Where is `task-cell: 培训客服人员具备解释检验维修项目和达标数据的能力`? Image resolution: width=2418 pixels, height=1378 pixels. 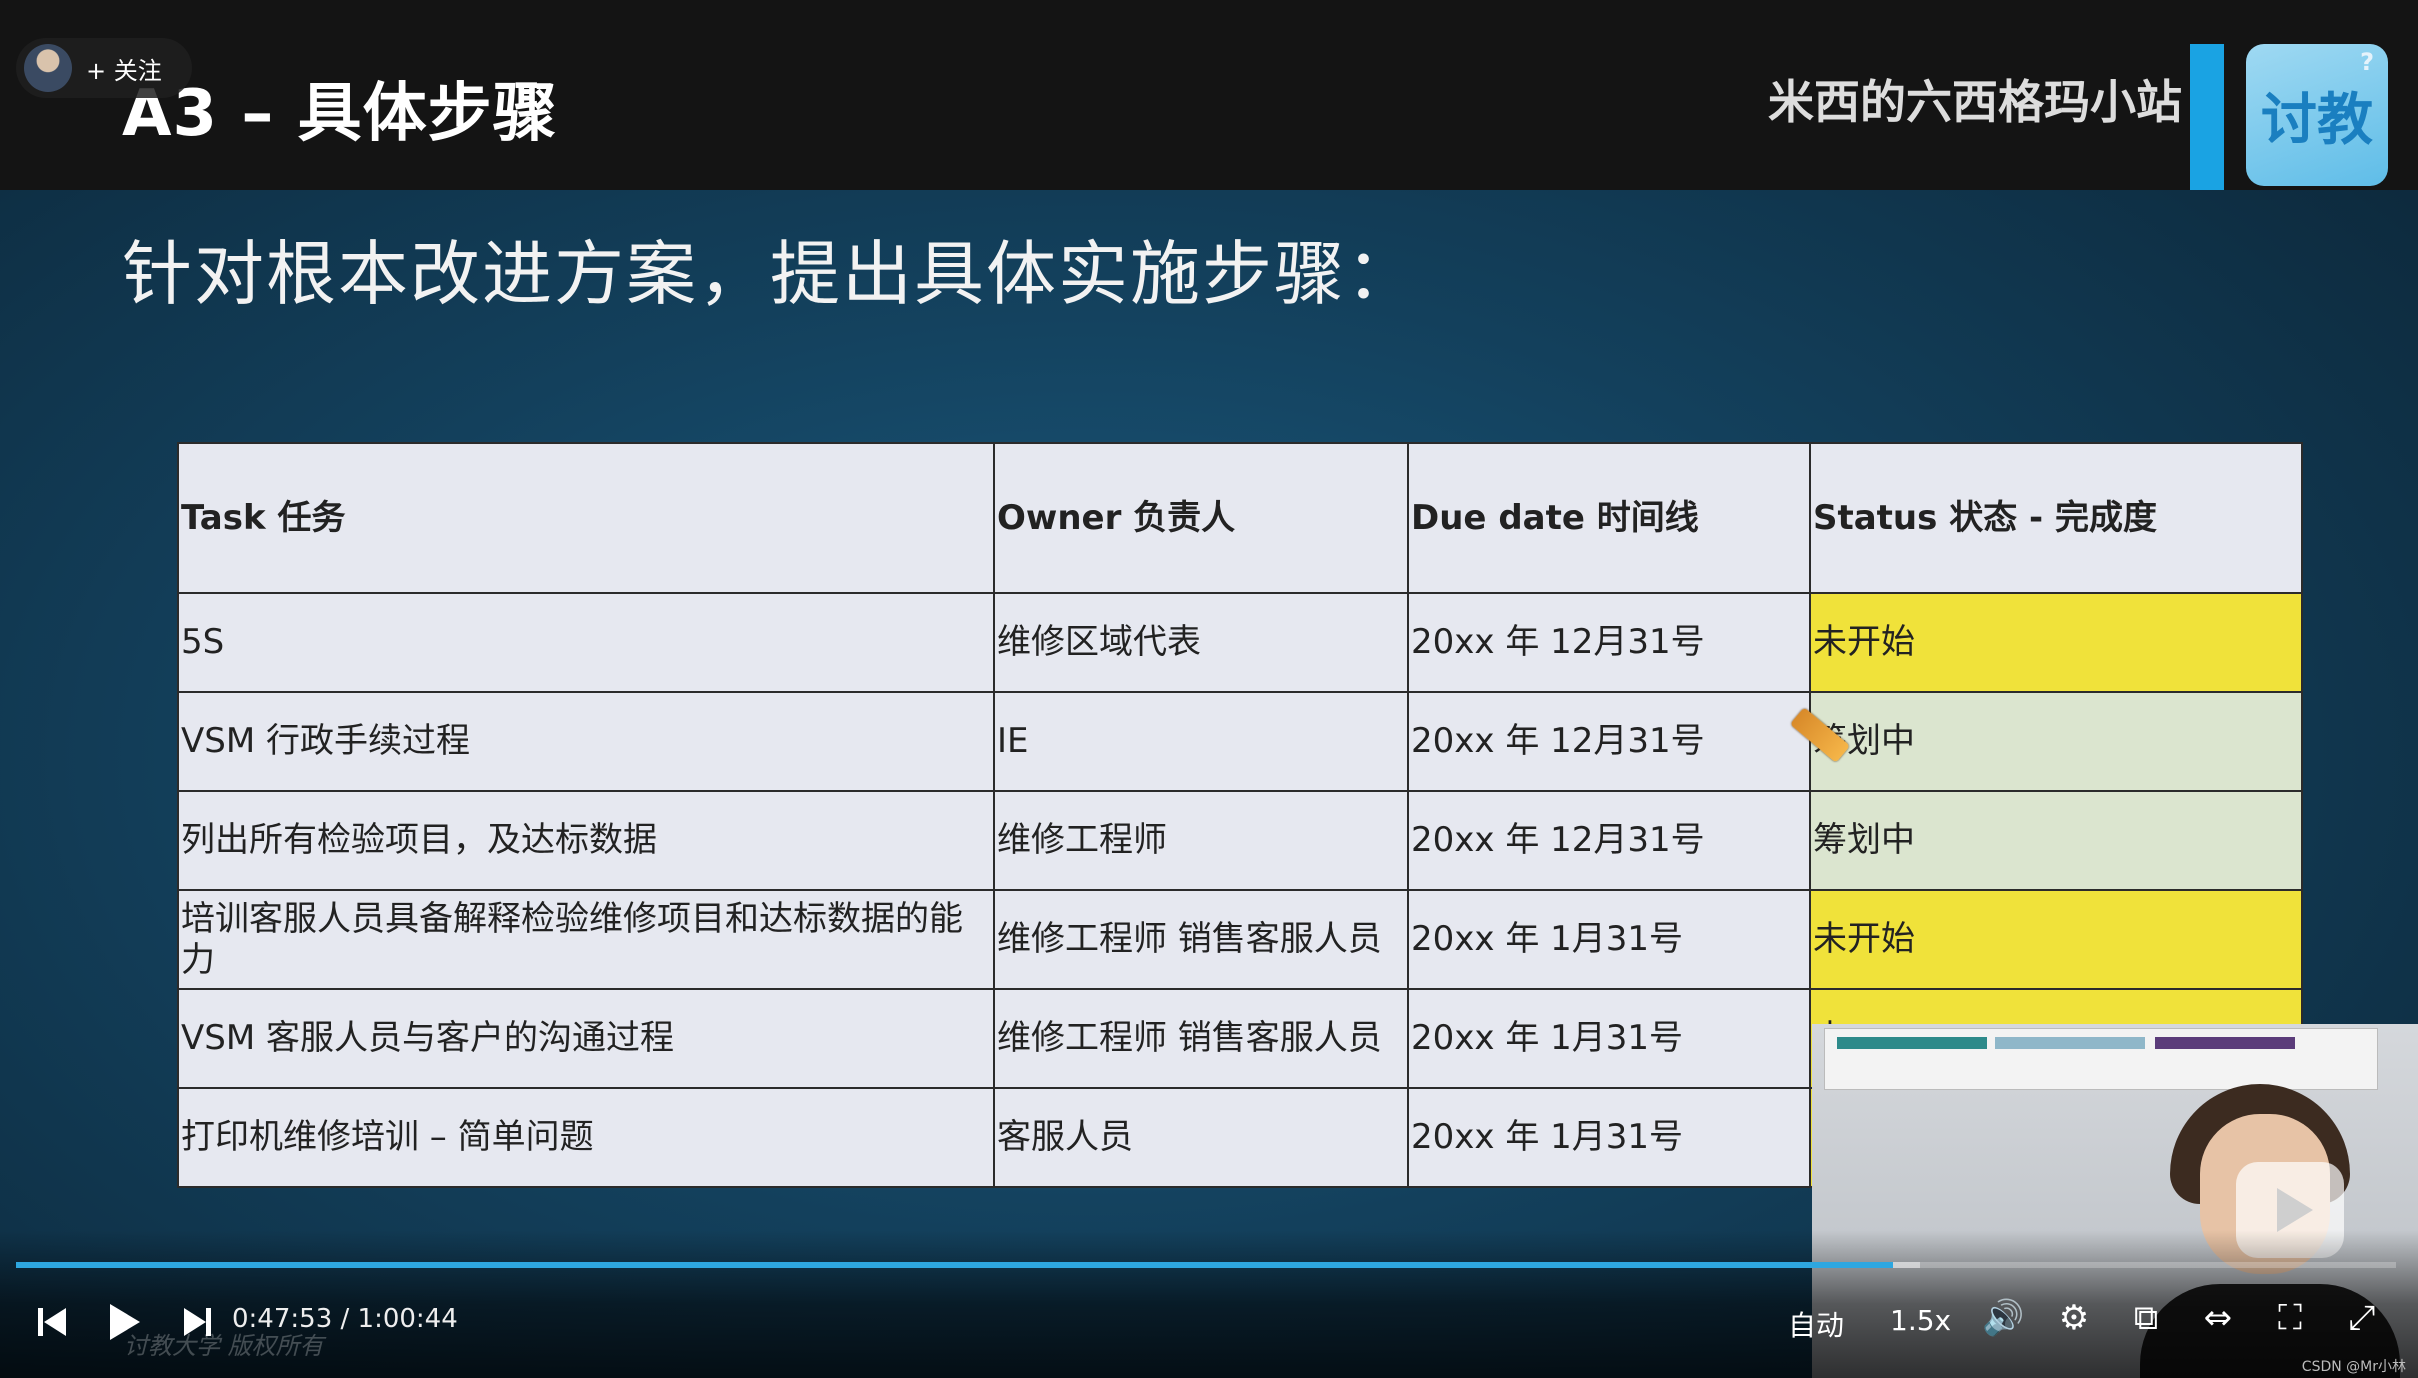
task-cell: 培训客服人员具备解释检验维修项目和达标数据的能力 is located at coordinates (586, 939).